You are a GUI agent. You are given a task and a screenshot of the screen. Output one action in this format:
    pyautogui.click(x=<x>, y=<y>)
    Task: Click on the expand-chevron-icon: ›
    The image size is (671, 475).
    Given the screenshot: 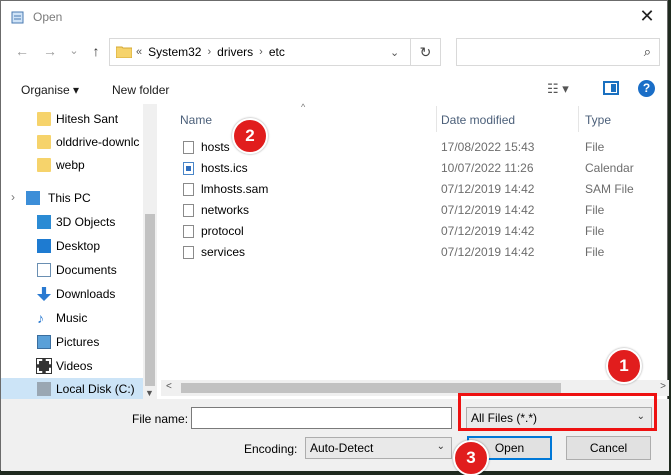 What is the action you would take?
    pyautogui.click(x=13, y=197)
    